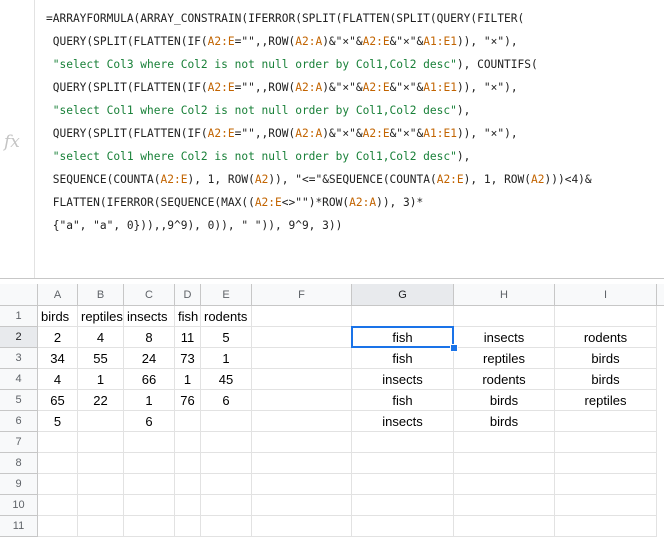 This screenshot has height=543, width=664. What do you see at coordinates (403, 463) in the screenshot?
I see `cell-g8` at bounding box center [403, 463].